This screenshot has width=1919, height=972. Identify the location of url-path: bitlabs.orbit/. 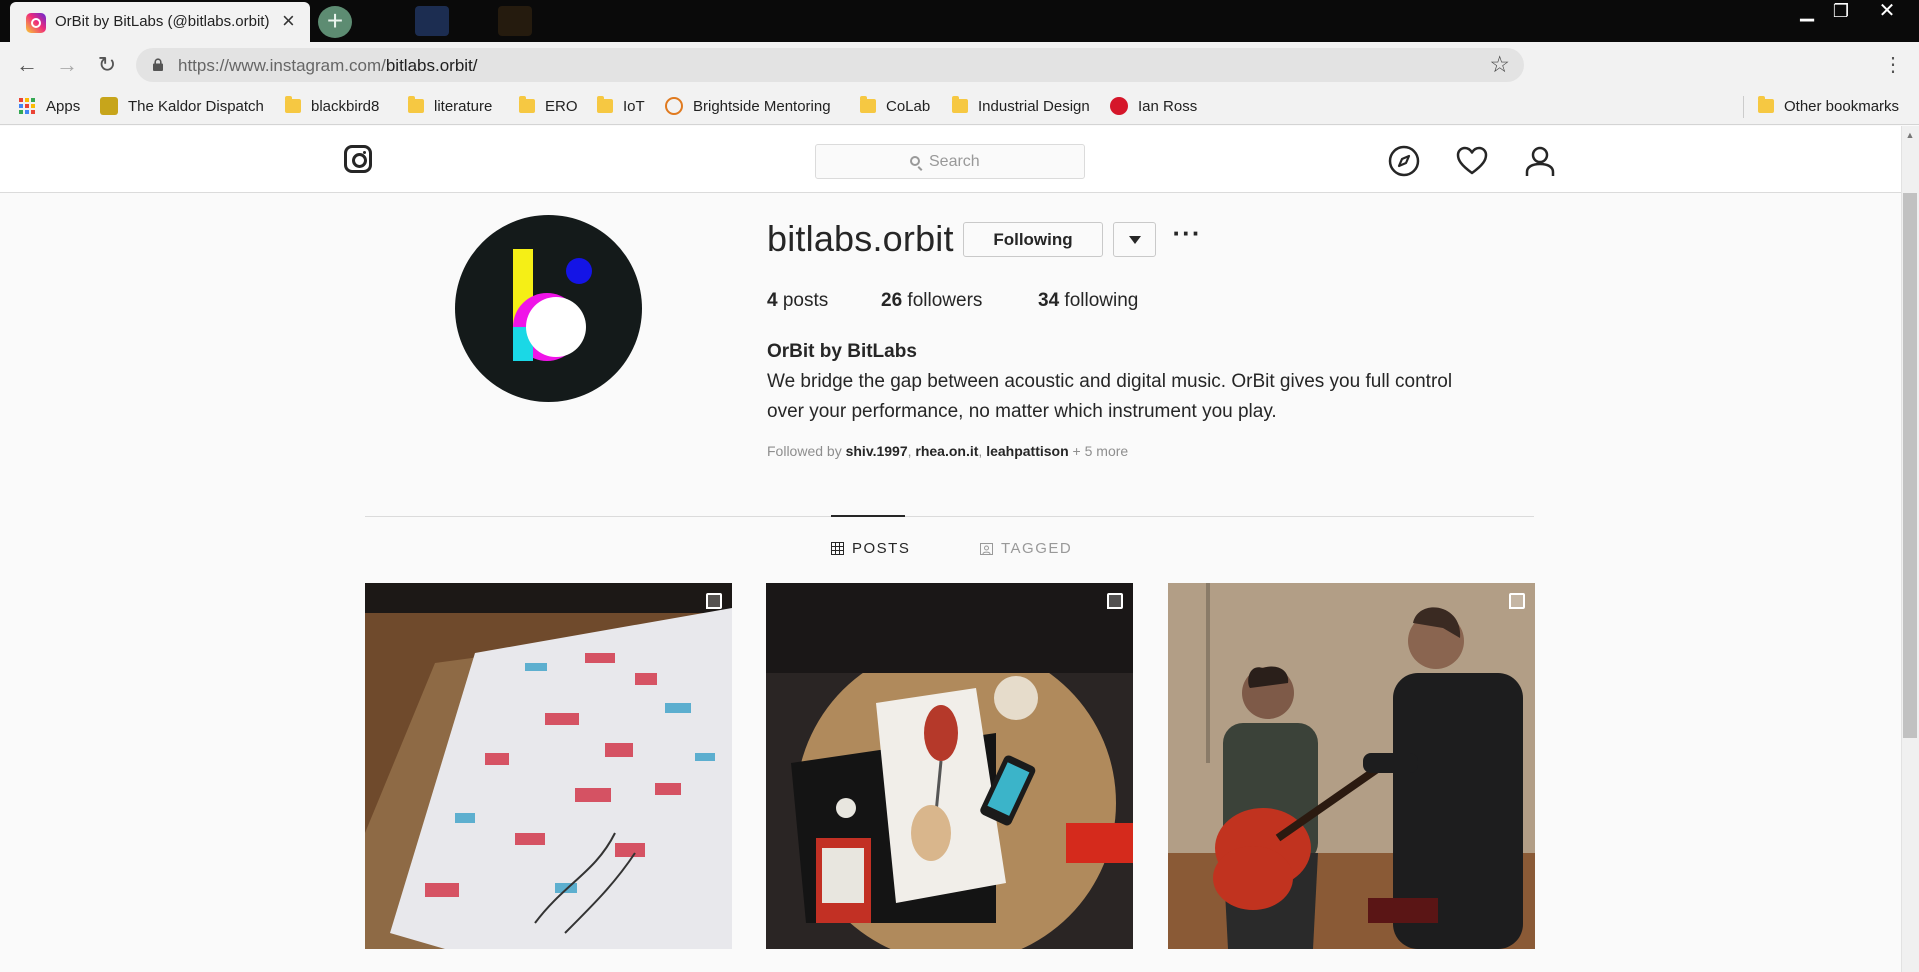
(431, 65).